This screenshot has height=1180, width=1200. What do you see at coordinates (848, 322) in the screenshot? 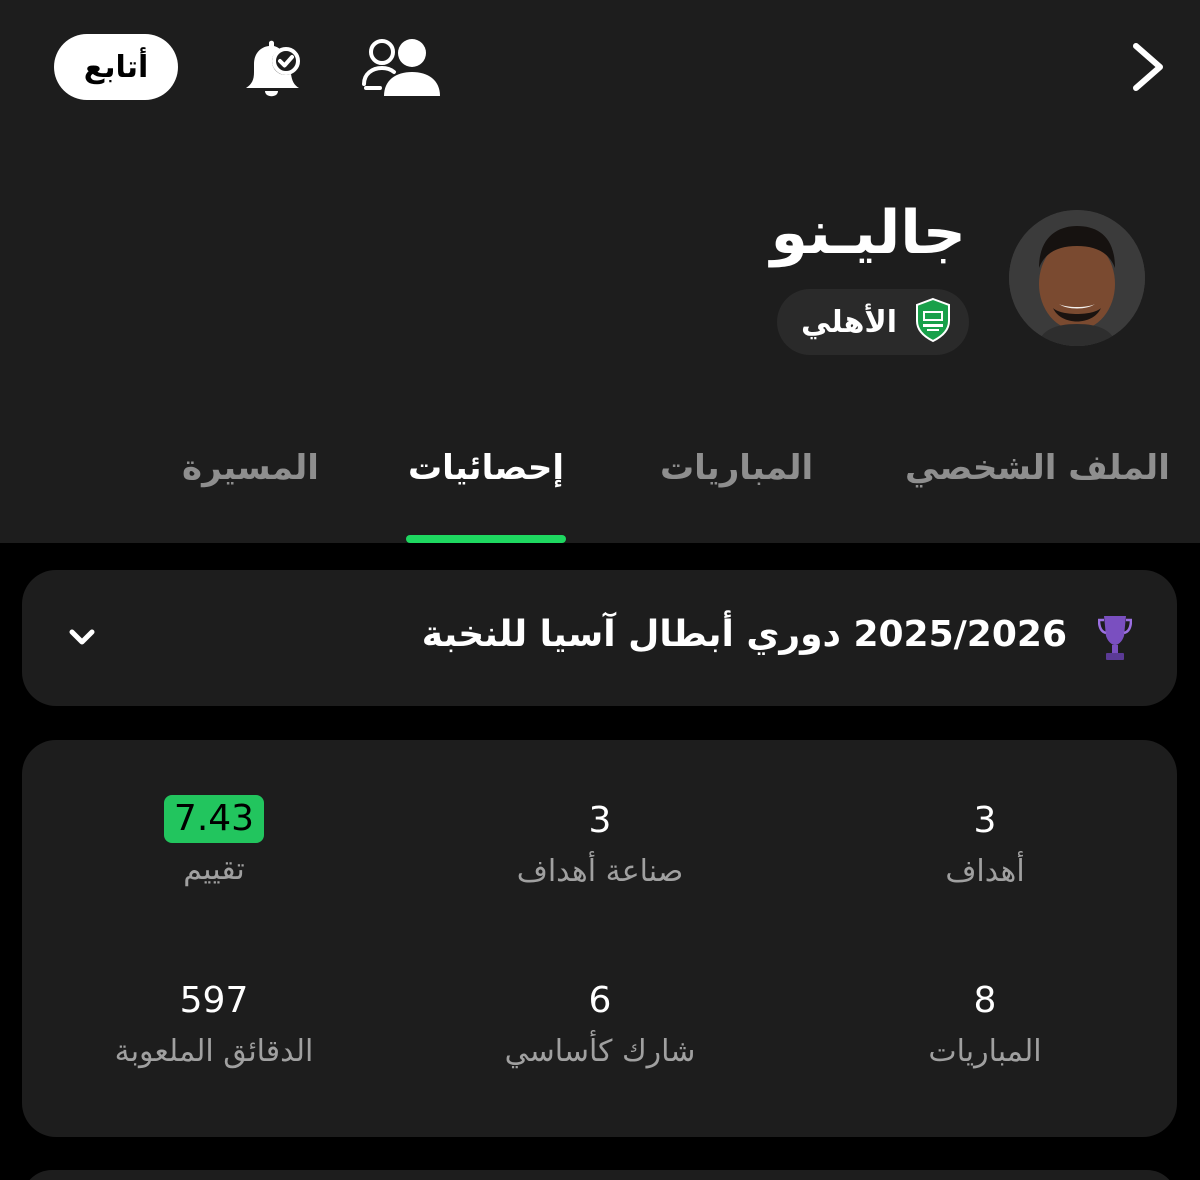
I see `club-name: الأهلي` at bounding box center [848, 322].